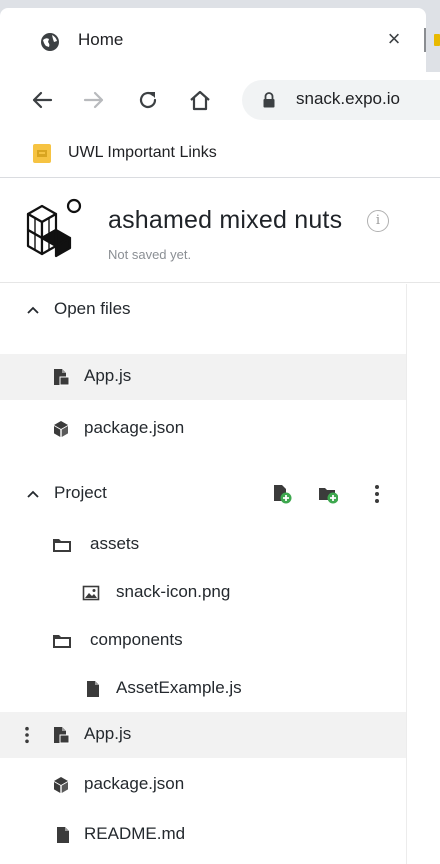  Describe the element at coordinates (50, 42) in the screenshot. I see `globe-icon` at that location.